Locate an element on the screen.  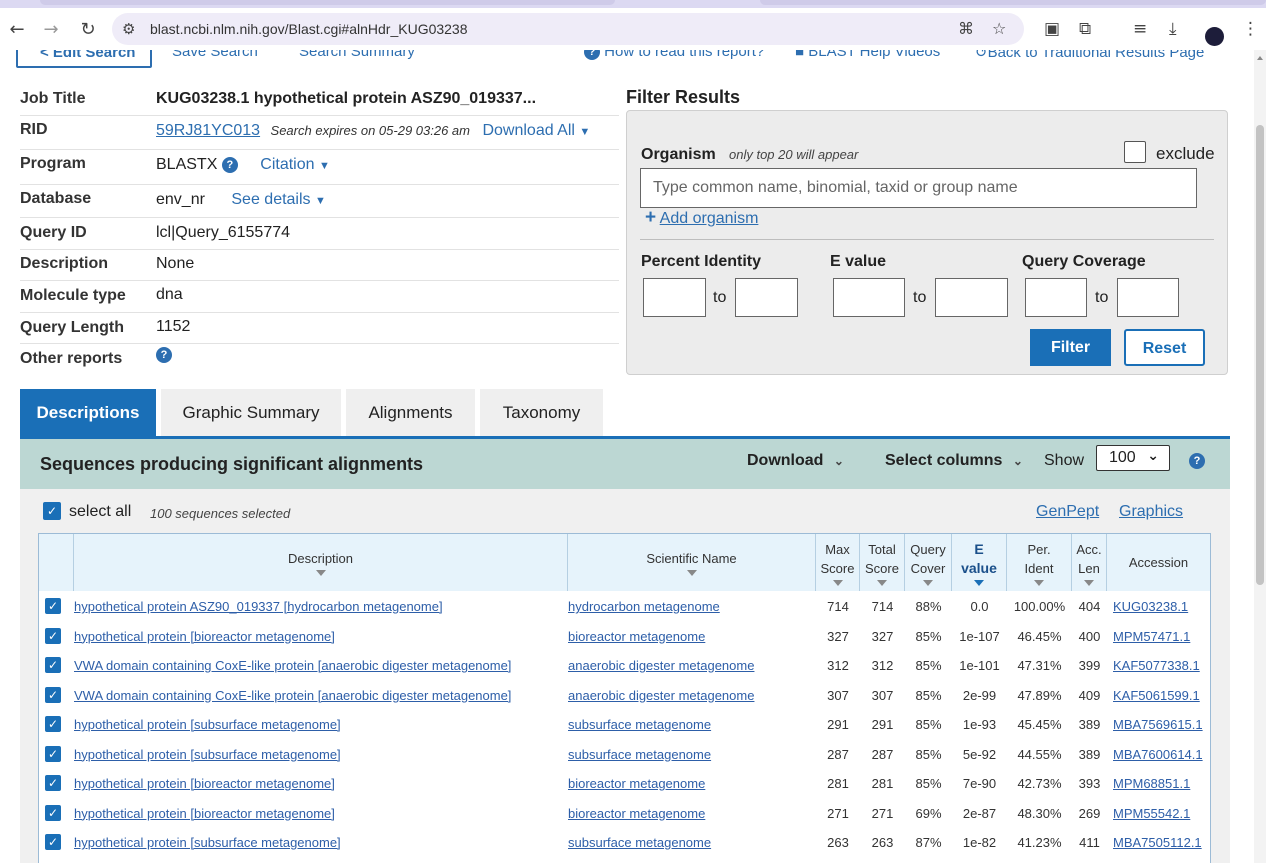
download-icon: ⤓ is located at coordinates (1173, 29).